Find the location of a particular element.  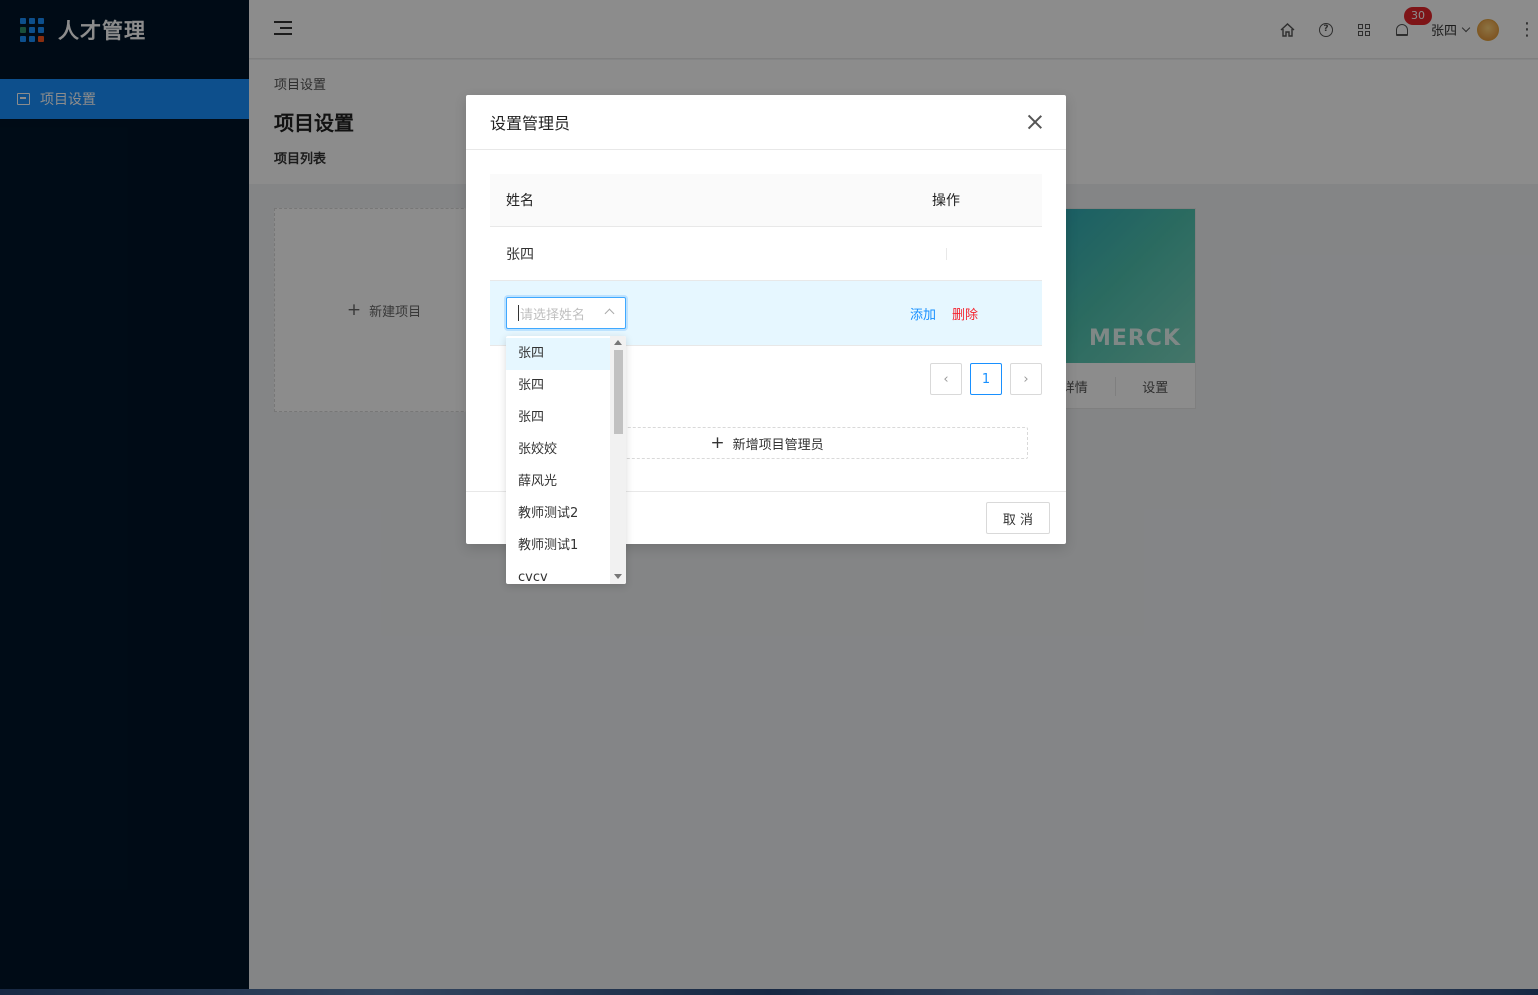

scroll-down-icon is located at coordinates (618, 576).